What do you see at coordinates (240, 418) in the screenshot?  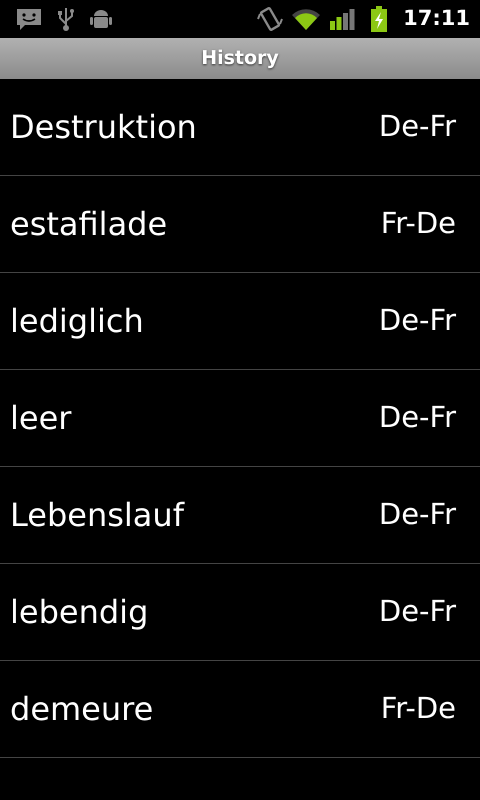 I see `history-item: leer De-Fr` at bounding box center [240, 418].